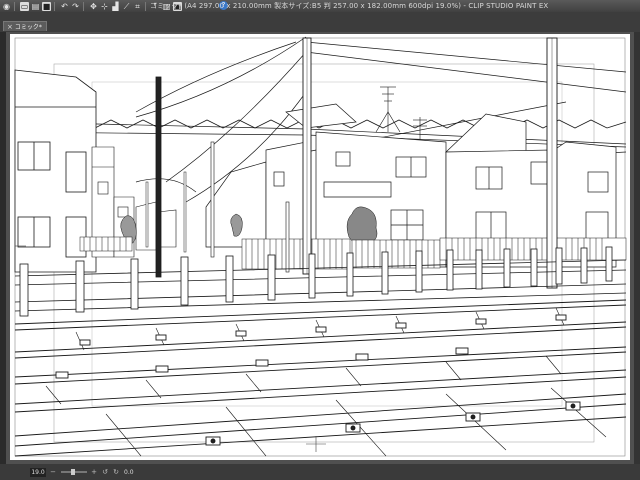 The height and width of the screenshot is (480, 640). Describe the element at coordinates (104, 6) in the screenshot. I see `snap-icon: ⊹` at that location.